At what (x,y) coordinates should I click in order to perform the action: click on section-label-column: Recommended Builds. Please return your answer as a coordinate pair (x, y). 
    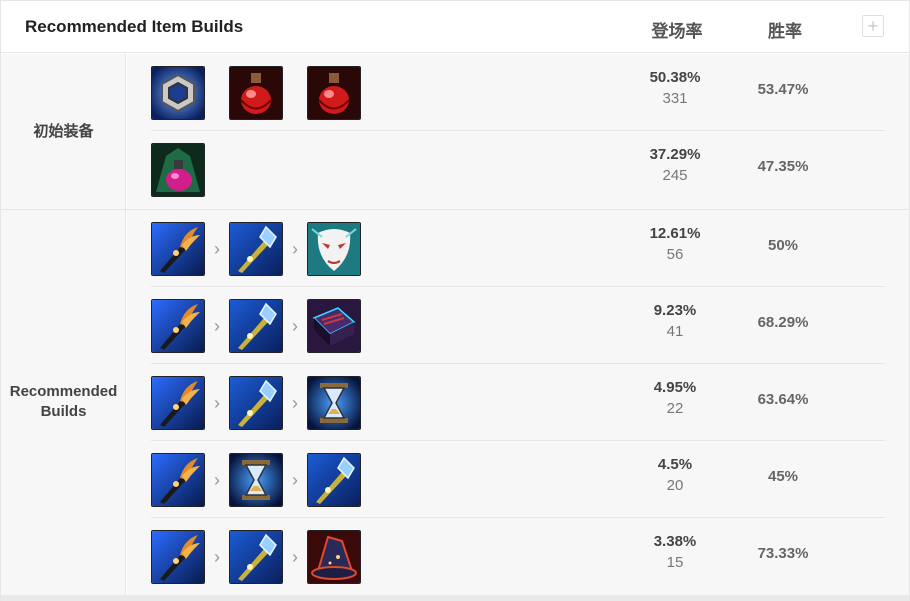
    Looking at the image, I should click on (63, 402).